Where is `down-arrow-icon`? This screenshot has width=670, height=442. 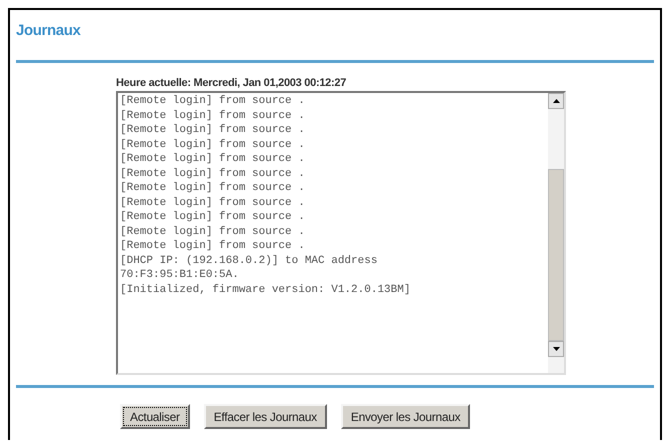 down-arrow-icon is located at coordinates (556, 349).